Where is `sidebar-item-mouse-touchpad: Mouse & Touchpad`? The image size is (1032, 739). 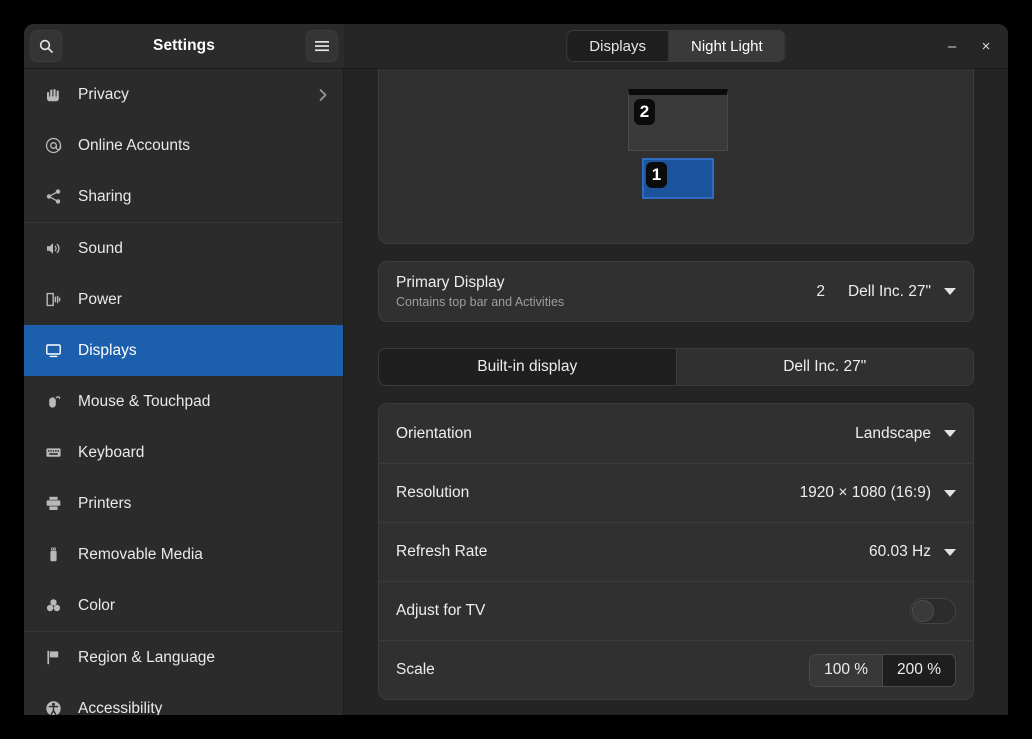 sidebar-item-mouse-touchpad: Mouse & Touchpad is located at coordinates (183, 401).